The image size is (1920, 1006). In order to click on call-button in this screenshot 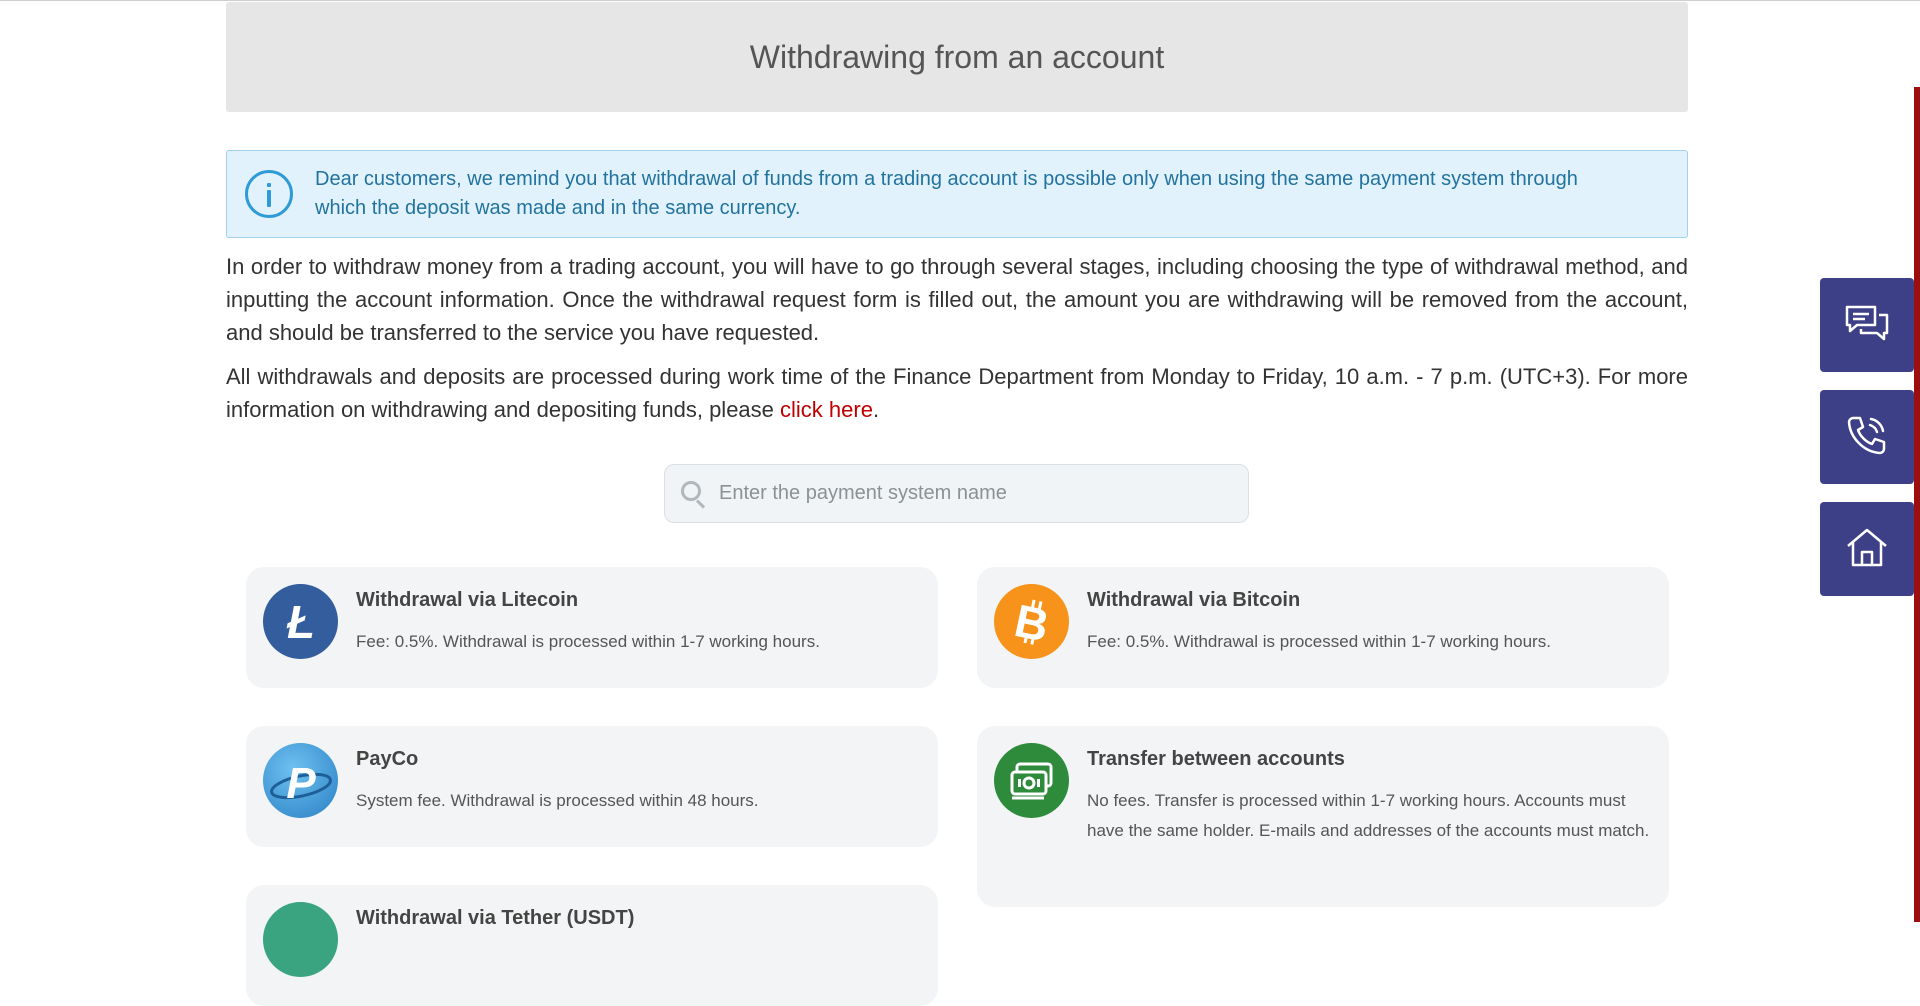, I will do `click(1867, 437)`.